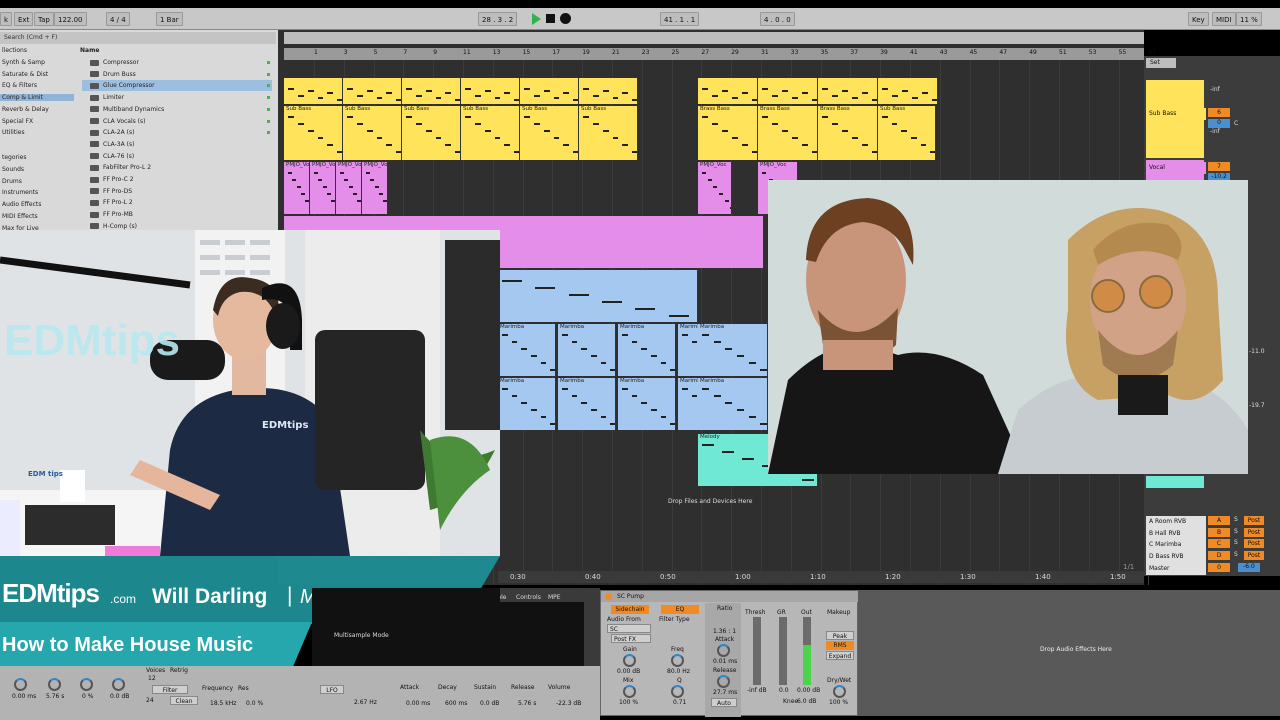  Describe the element at coordinates (177, 156) in the screenshot. I see `browser-item: CLA-76 (s)` at that location.